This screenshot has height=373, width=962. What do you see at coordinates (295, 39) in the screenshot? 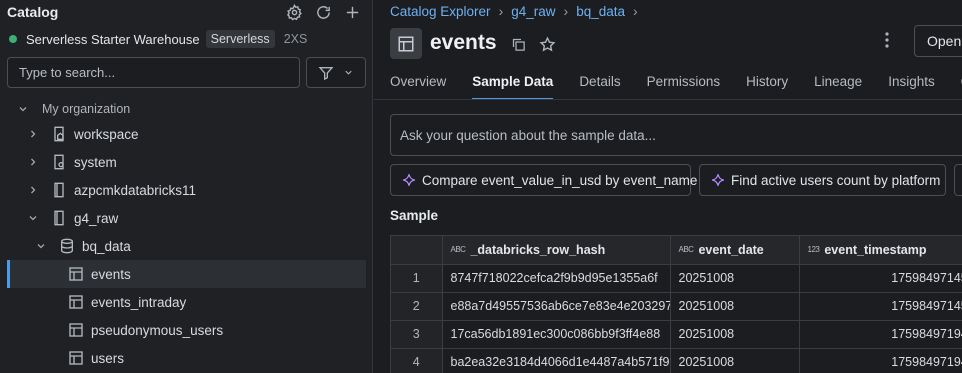
I see `warehouse-size: 2XS` at bounding box center [295, 39].